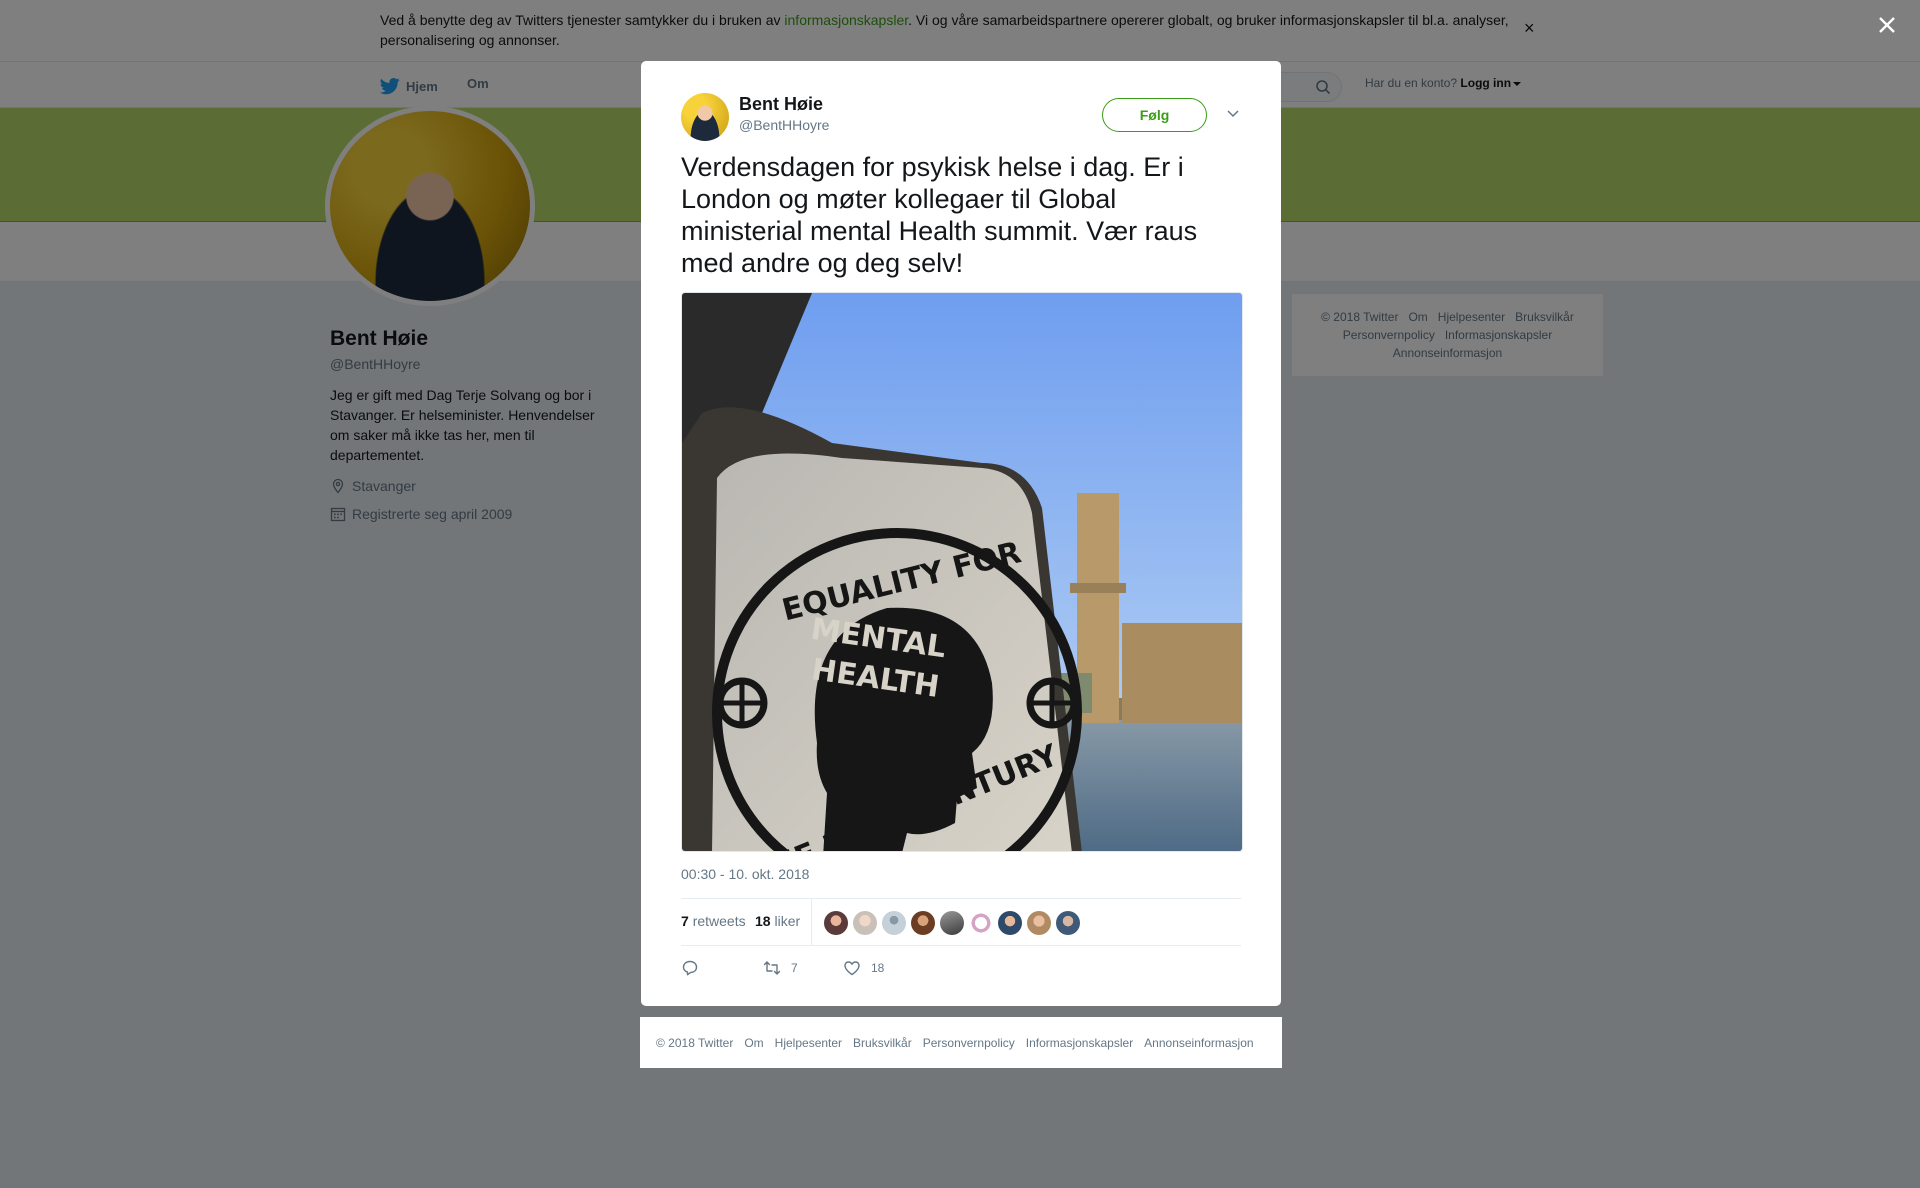  What do you see at coordinates (831, 971) in the screenshot?
I see `tweet-actions: 7 18` at bounding box center [831, 971].